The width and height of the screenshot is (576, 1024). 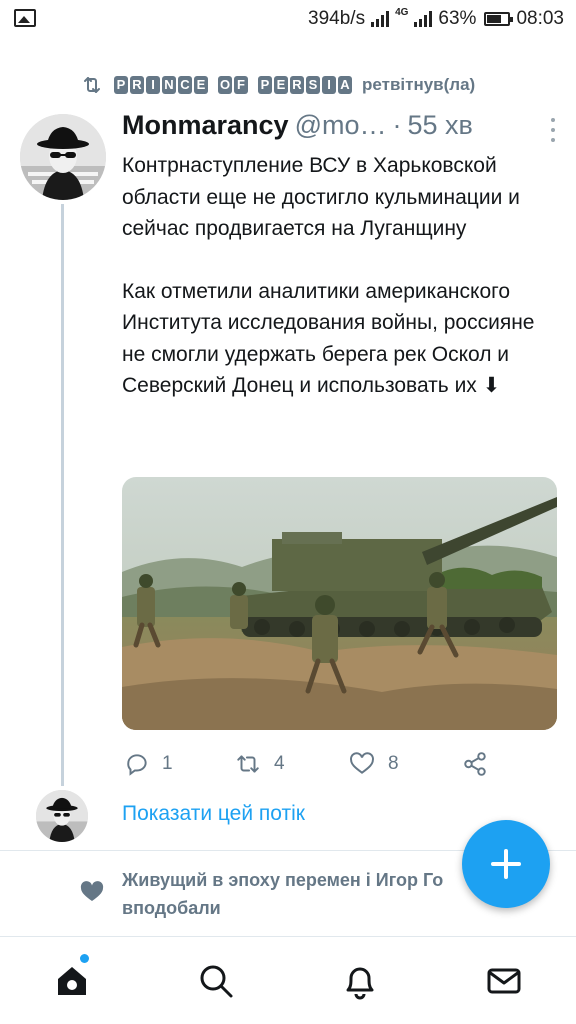 What do you see at coordinates (171, 908) in the screenshot?
I see `liked-by-action: вподобали` at bounding box center [171, 908].